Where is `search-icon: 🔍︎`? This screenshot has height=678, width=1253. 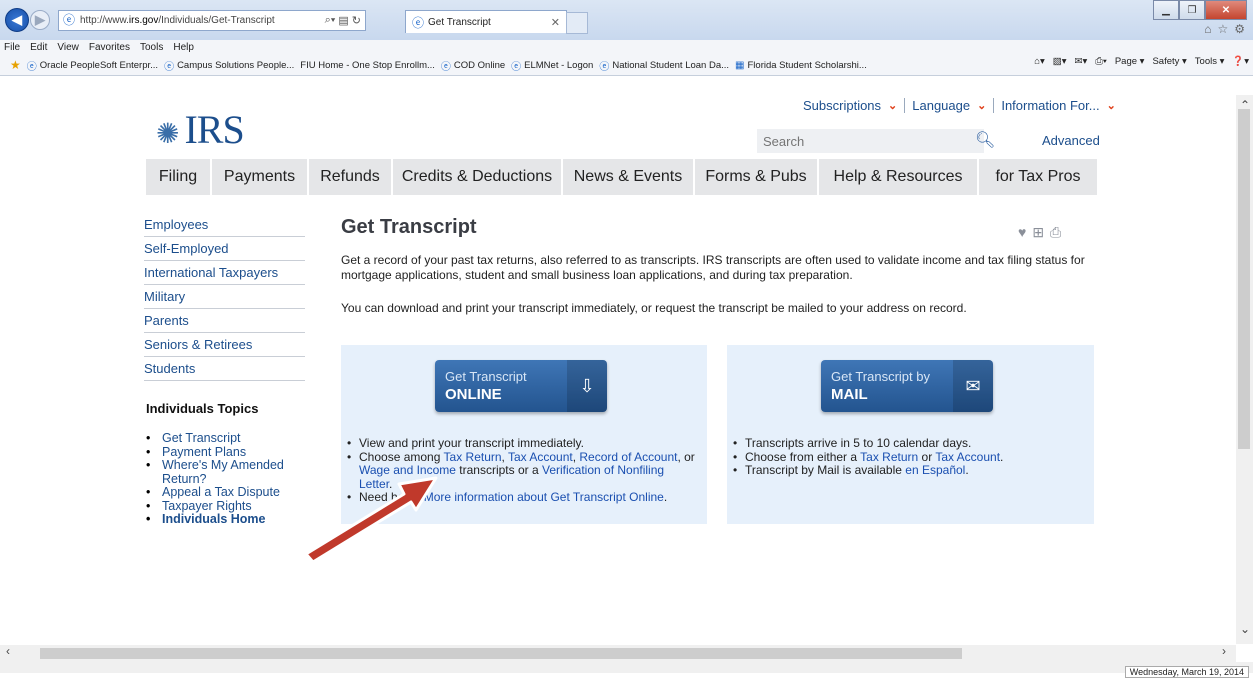
search-icon: 🔍︎ is located at coordinates (985, 140).